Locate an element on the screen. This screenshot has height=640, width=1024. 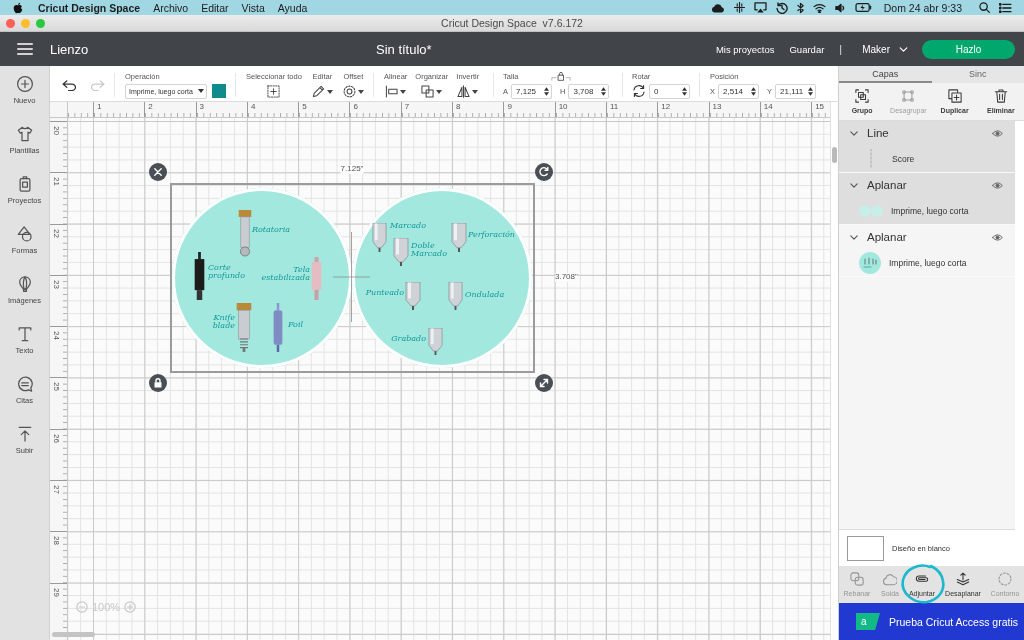
search-icon is located at coordinates (984, 7).